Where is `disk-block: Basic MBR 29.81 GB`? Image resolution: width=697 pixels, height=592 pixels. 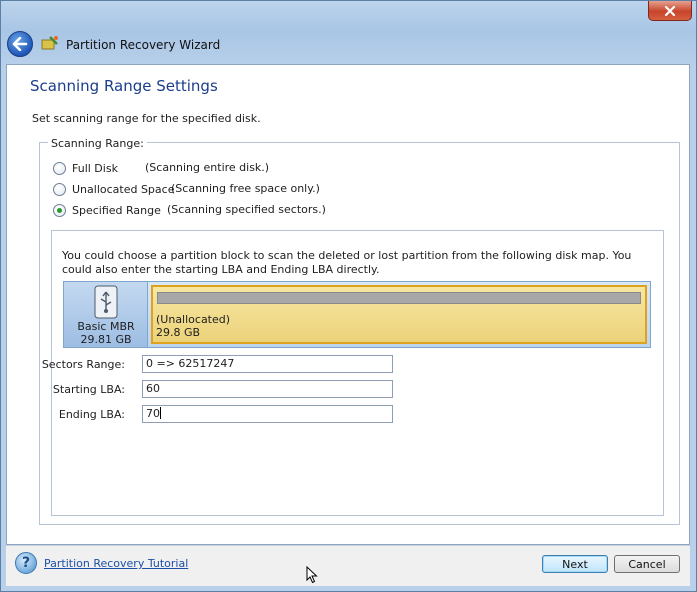
disk-block: Basic MBR 29.81 GB is located at coordinates (106, 314).